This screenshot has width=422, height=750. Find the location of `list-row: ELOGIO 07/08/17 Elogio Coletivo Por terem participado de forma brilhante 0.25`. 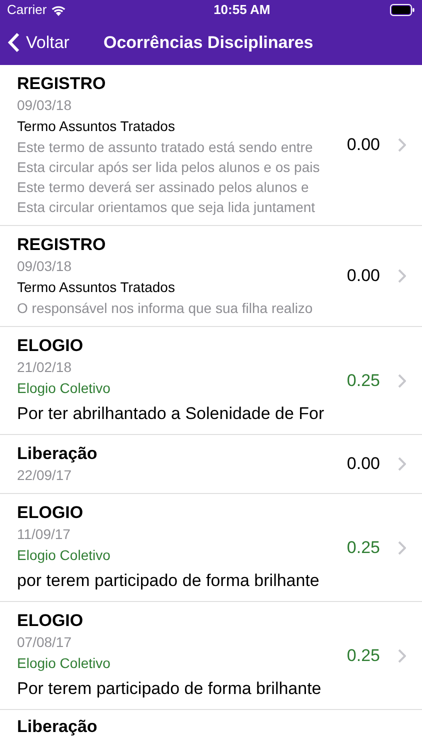

list-row: ELOGIO 07/08/17 Elogio Coletivo Por terem participado de forma brilhante 0.25 is located at coordinates (211, 656).